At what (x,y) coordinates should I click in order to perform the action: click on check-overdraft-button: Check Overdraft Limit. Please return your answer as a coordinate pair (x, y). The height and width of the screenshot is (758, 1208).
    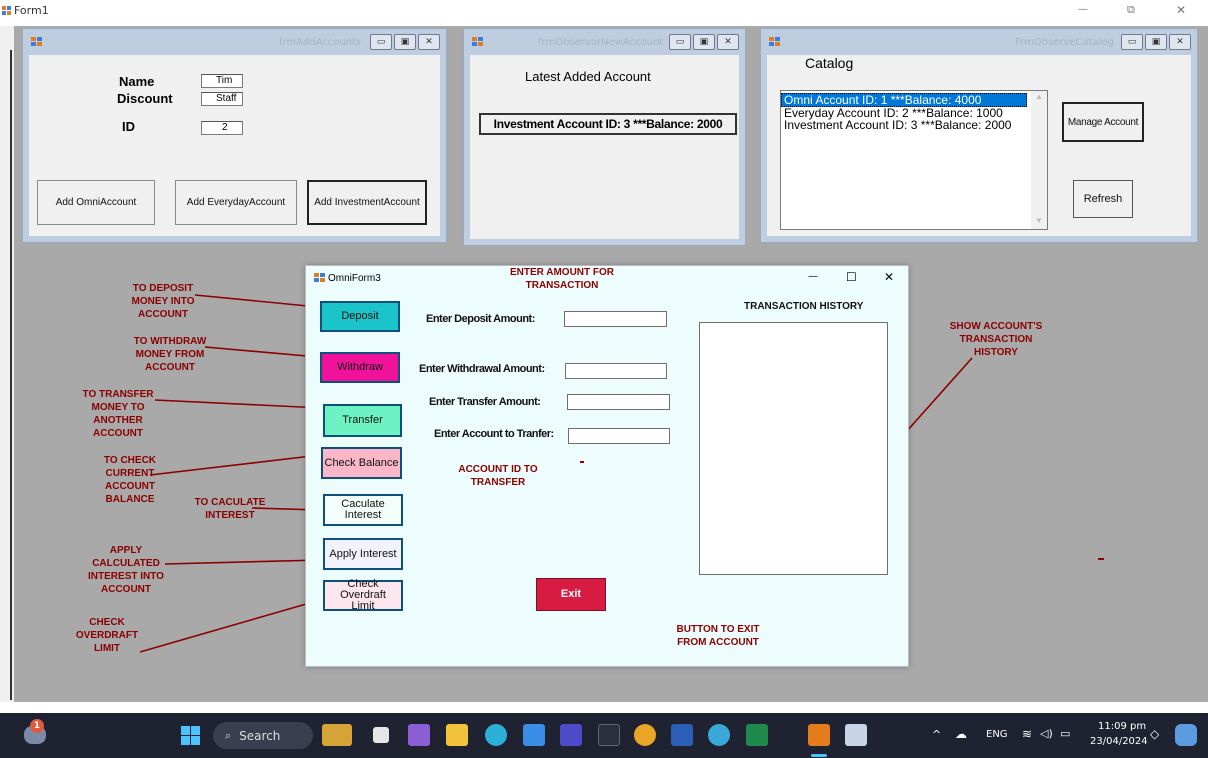
    Looking at the image, I should click on (363, 595).